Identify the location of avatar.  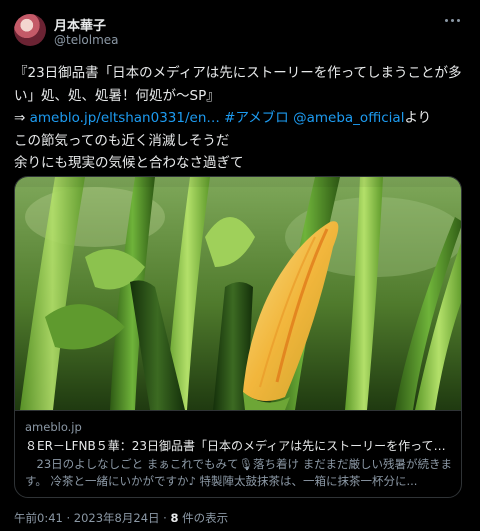
(30, 30).